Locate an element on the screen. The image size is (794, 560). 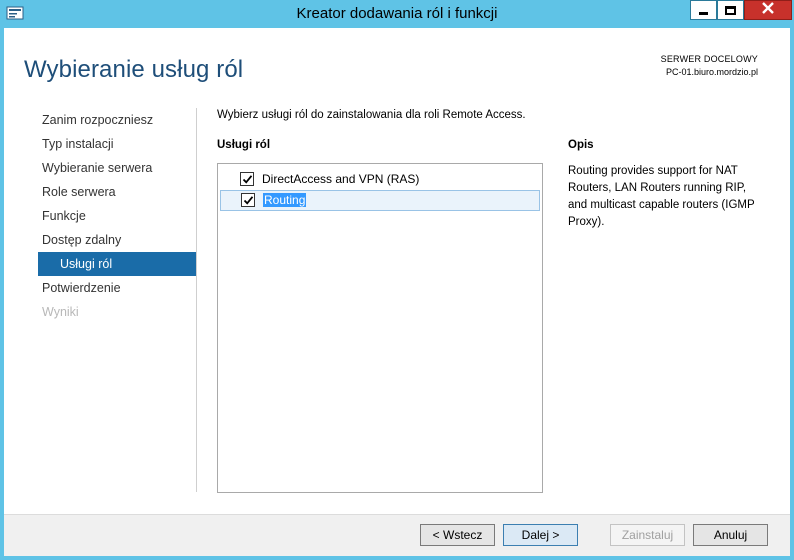
minimize-button is located at coordinates (703, 10).